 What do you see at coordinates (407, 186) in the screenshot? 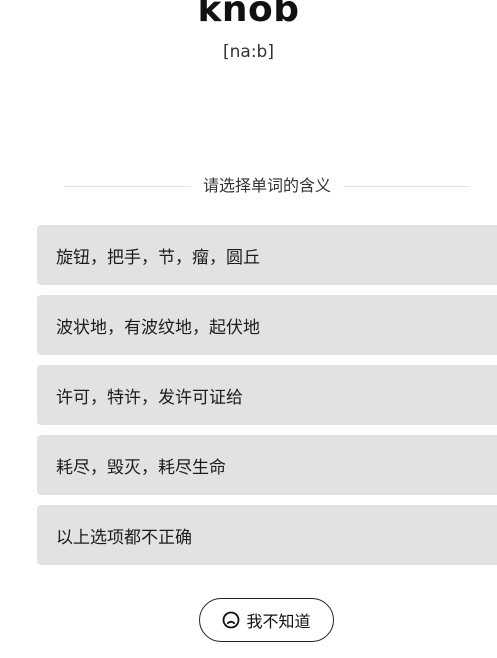
I see `divider-line-right` at bounding box center [407, 186].